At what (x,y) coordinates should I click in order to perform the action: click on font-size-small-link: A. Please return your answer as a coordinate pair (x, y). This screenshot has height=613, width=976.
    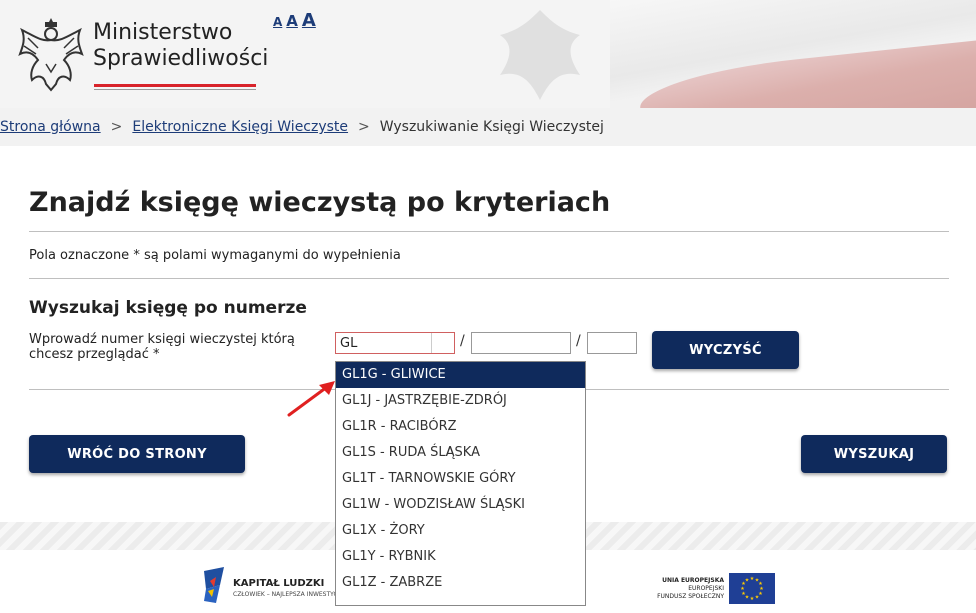
    Looking at the image, I should click on (277, 22).